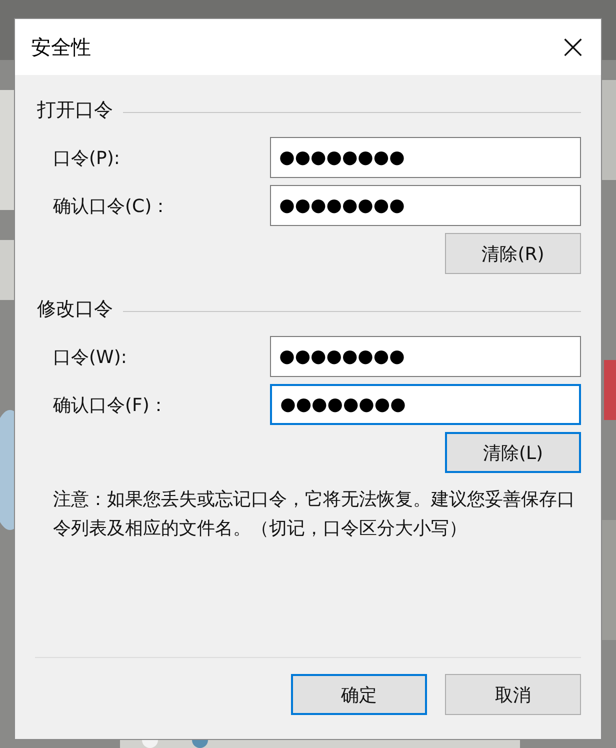  What do you see at coordinates (573, 47) in the screenshot?
I see `close-button: ×` at bounding box center [573, 47].